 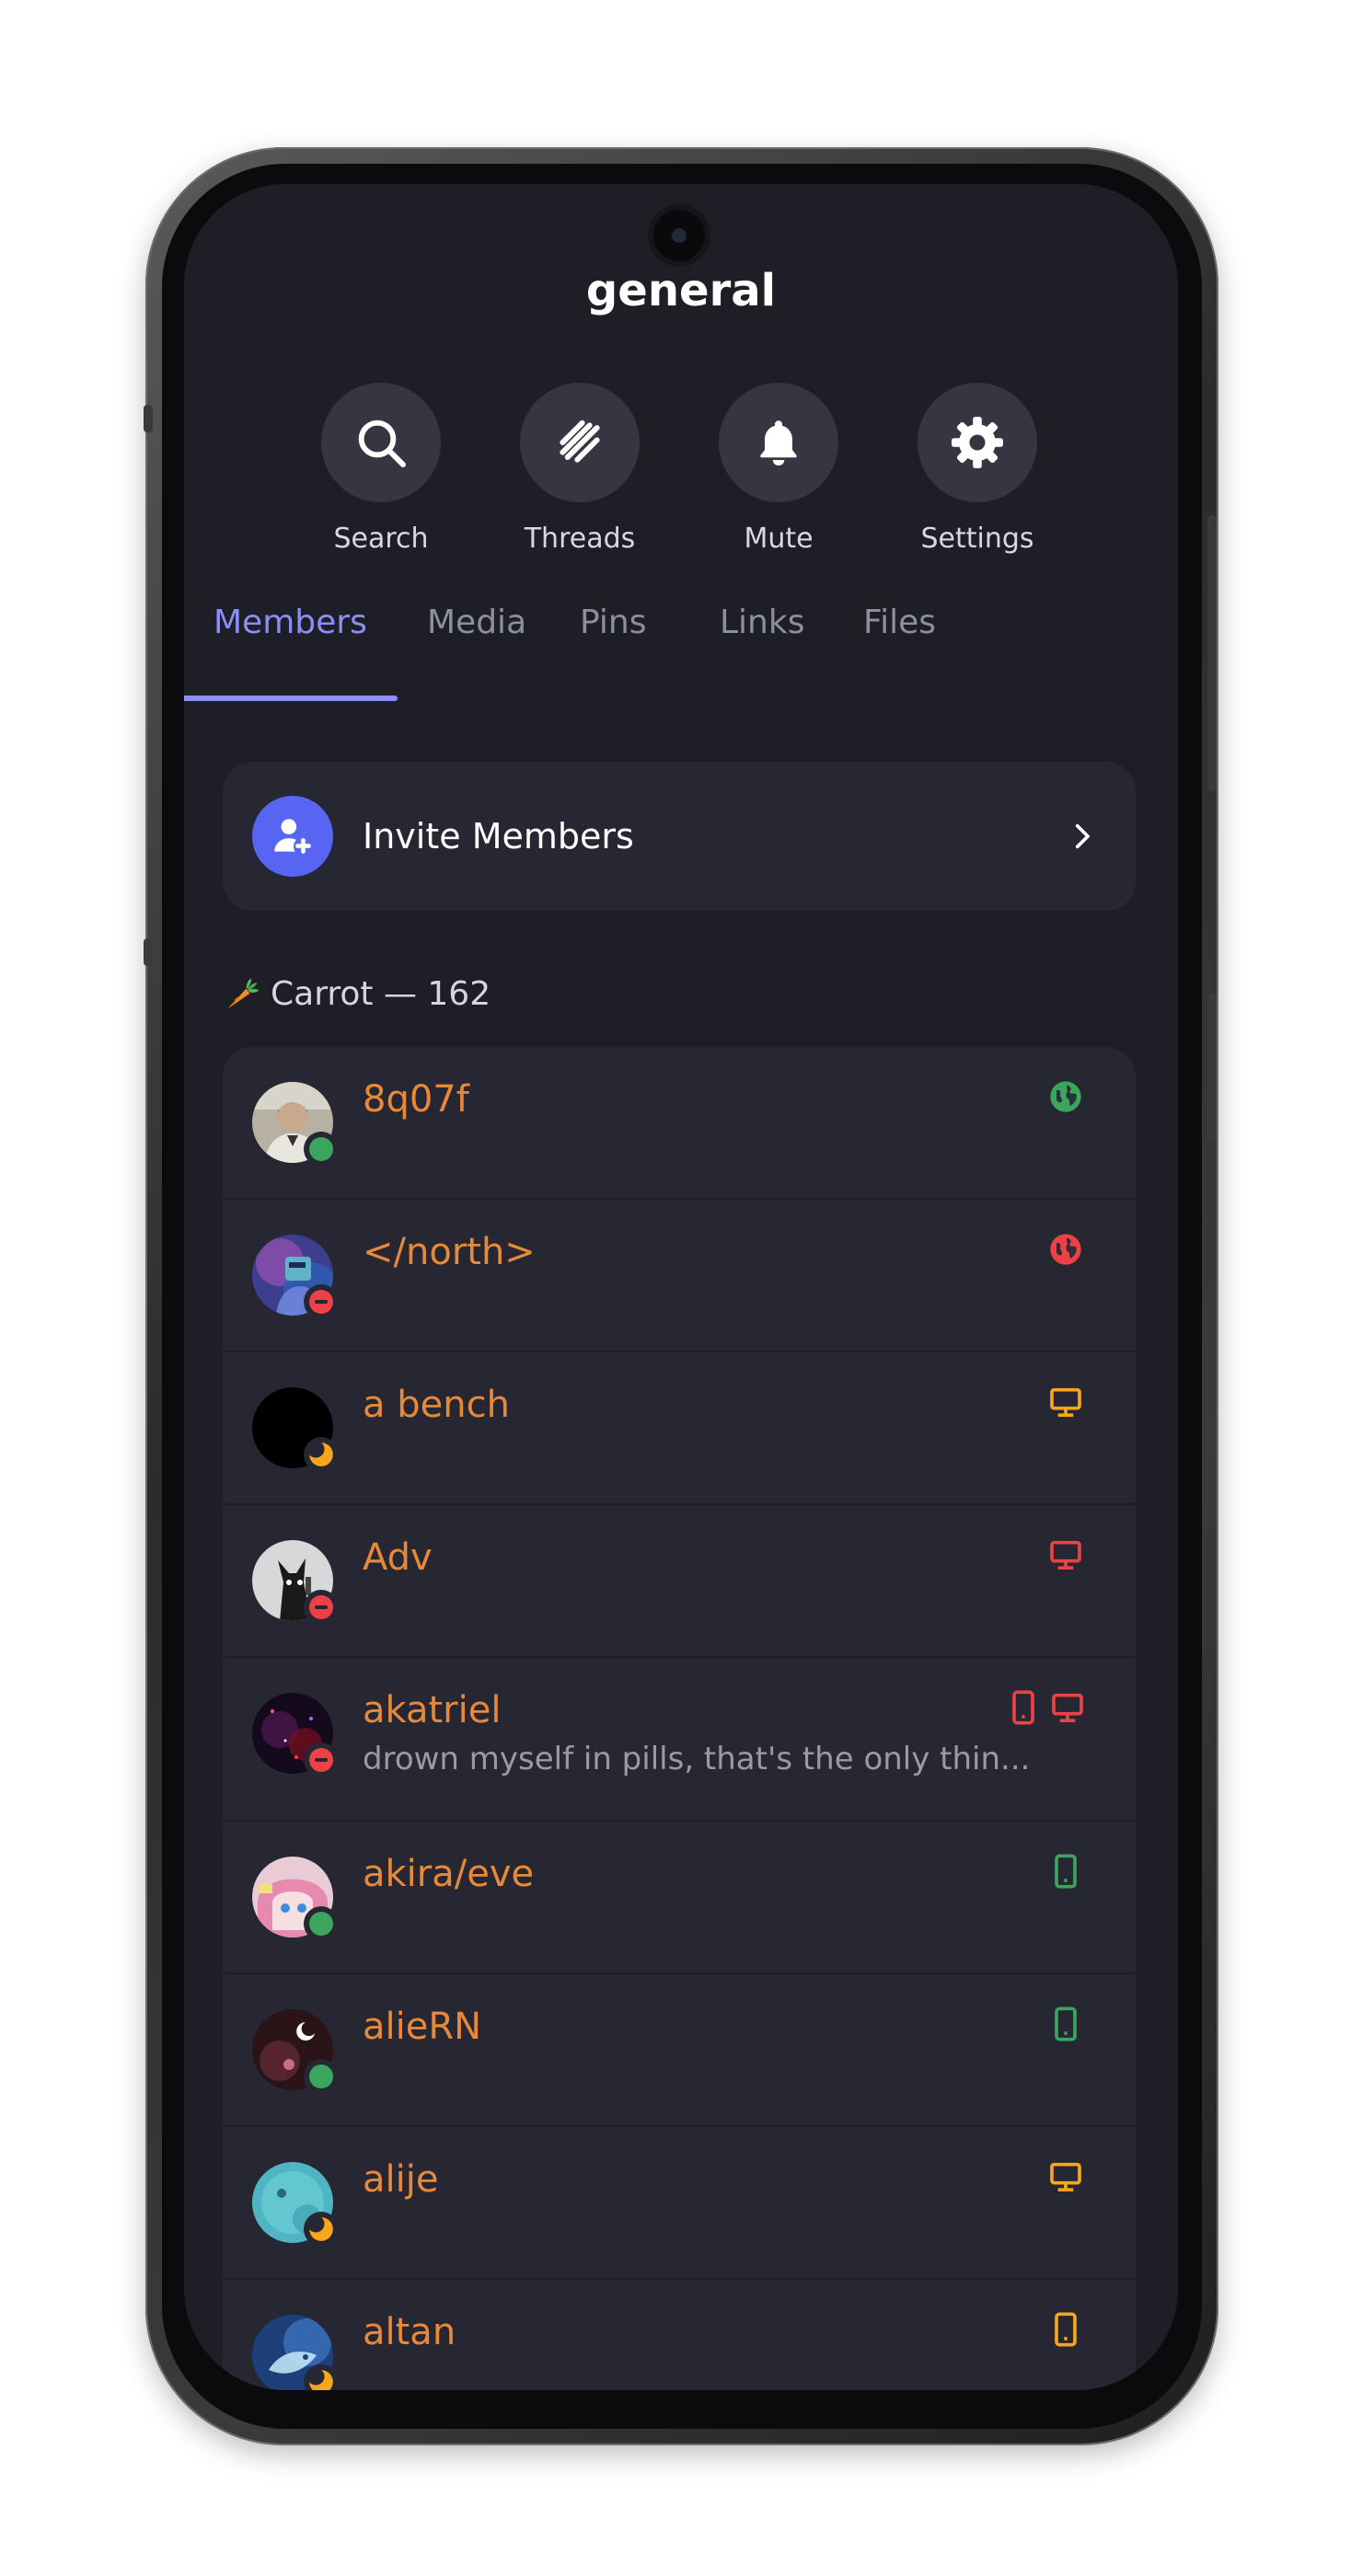 I want to click on active-tab-indicator, so click(x=291, y=698).